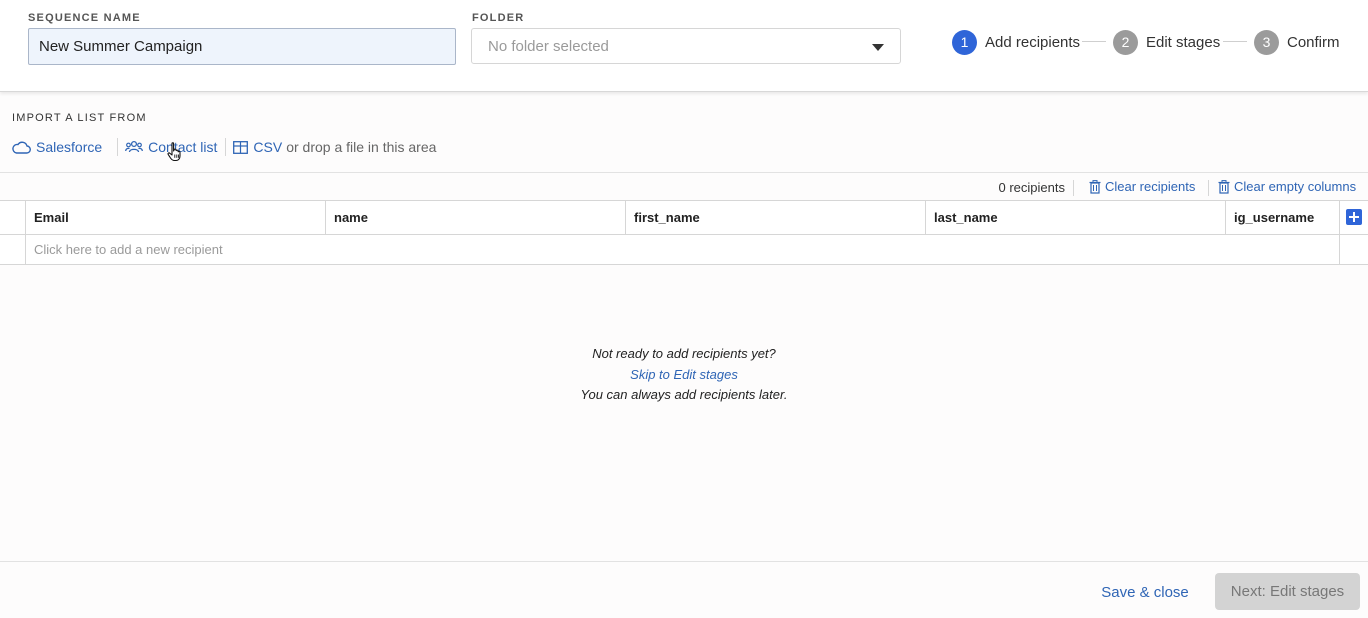  I want to click on save-close-button: Save & close, so click(1145, 592).